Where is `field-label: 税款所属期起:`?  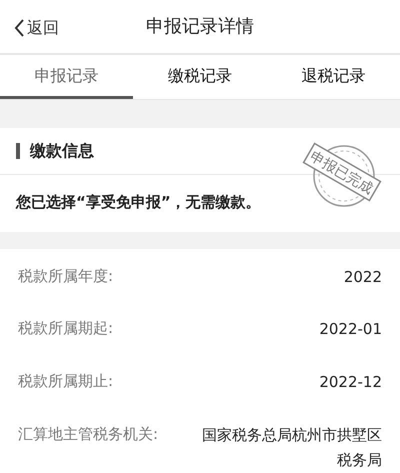
field-label: 税款所属期起: is located at coordinates (66, 329).